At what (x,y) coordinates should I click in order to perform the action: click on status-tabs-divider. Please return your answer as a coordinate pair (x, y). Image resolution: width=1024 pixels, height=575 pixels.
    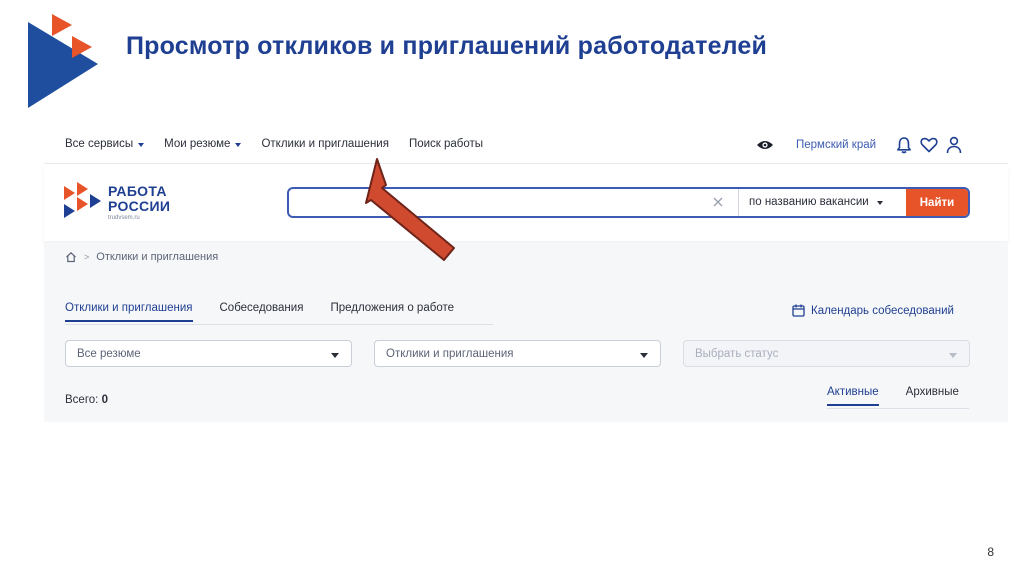
    Looking at the image, I should click on (898, 408).